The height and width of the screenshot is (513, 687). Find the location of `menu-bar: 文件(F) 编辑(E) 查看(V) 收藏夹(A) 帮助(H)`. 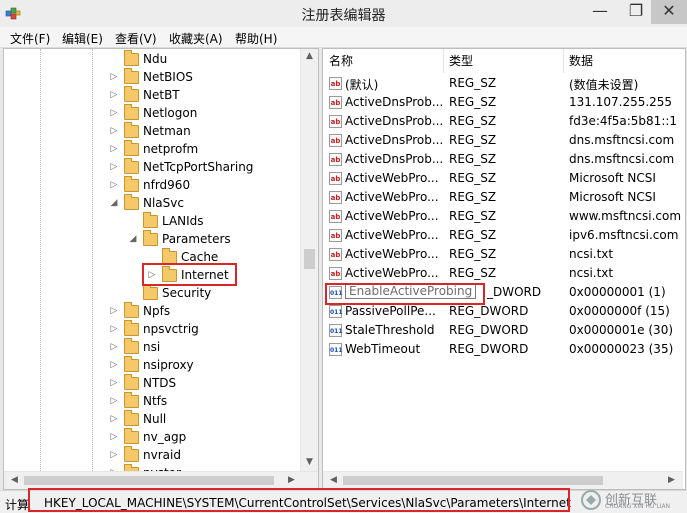

menu-bar: 文件(F) 编辑(E) 查看(V) 收藏夹(A) 帮助(H) is located at coordinates (343, 37).